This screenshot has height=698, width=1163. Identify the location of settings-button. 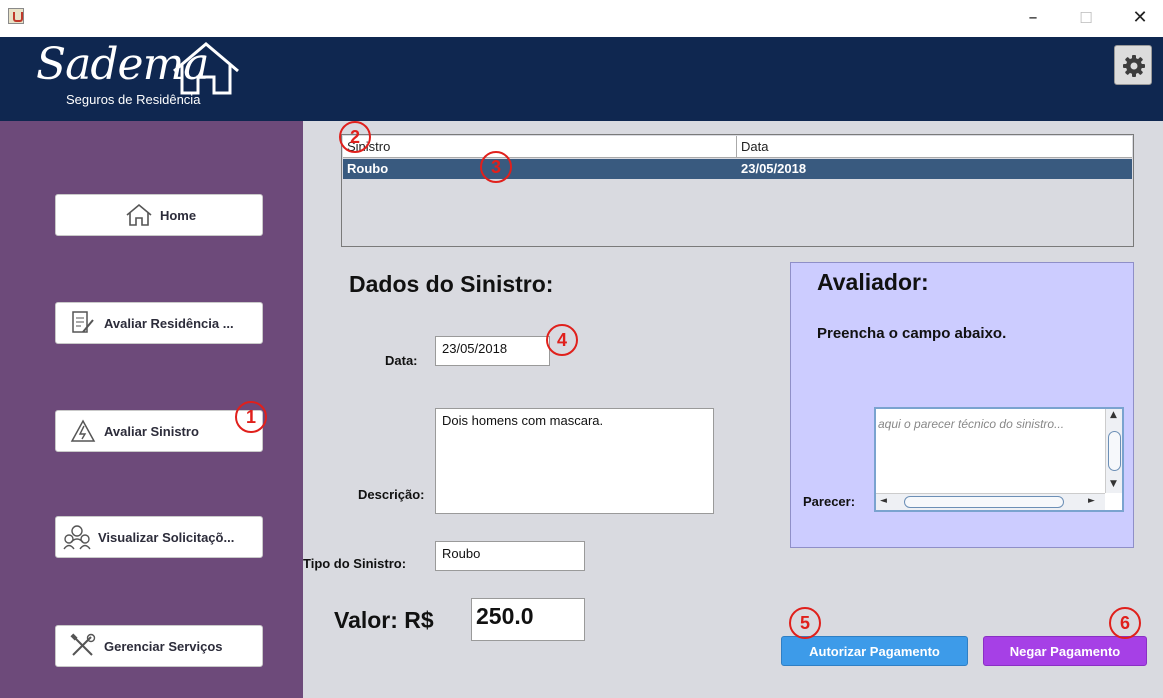
(1133, 65).